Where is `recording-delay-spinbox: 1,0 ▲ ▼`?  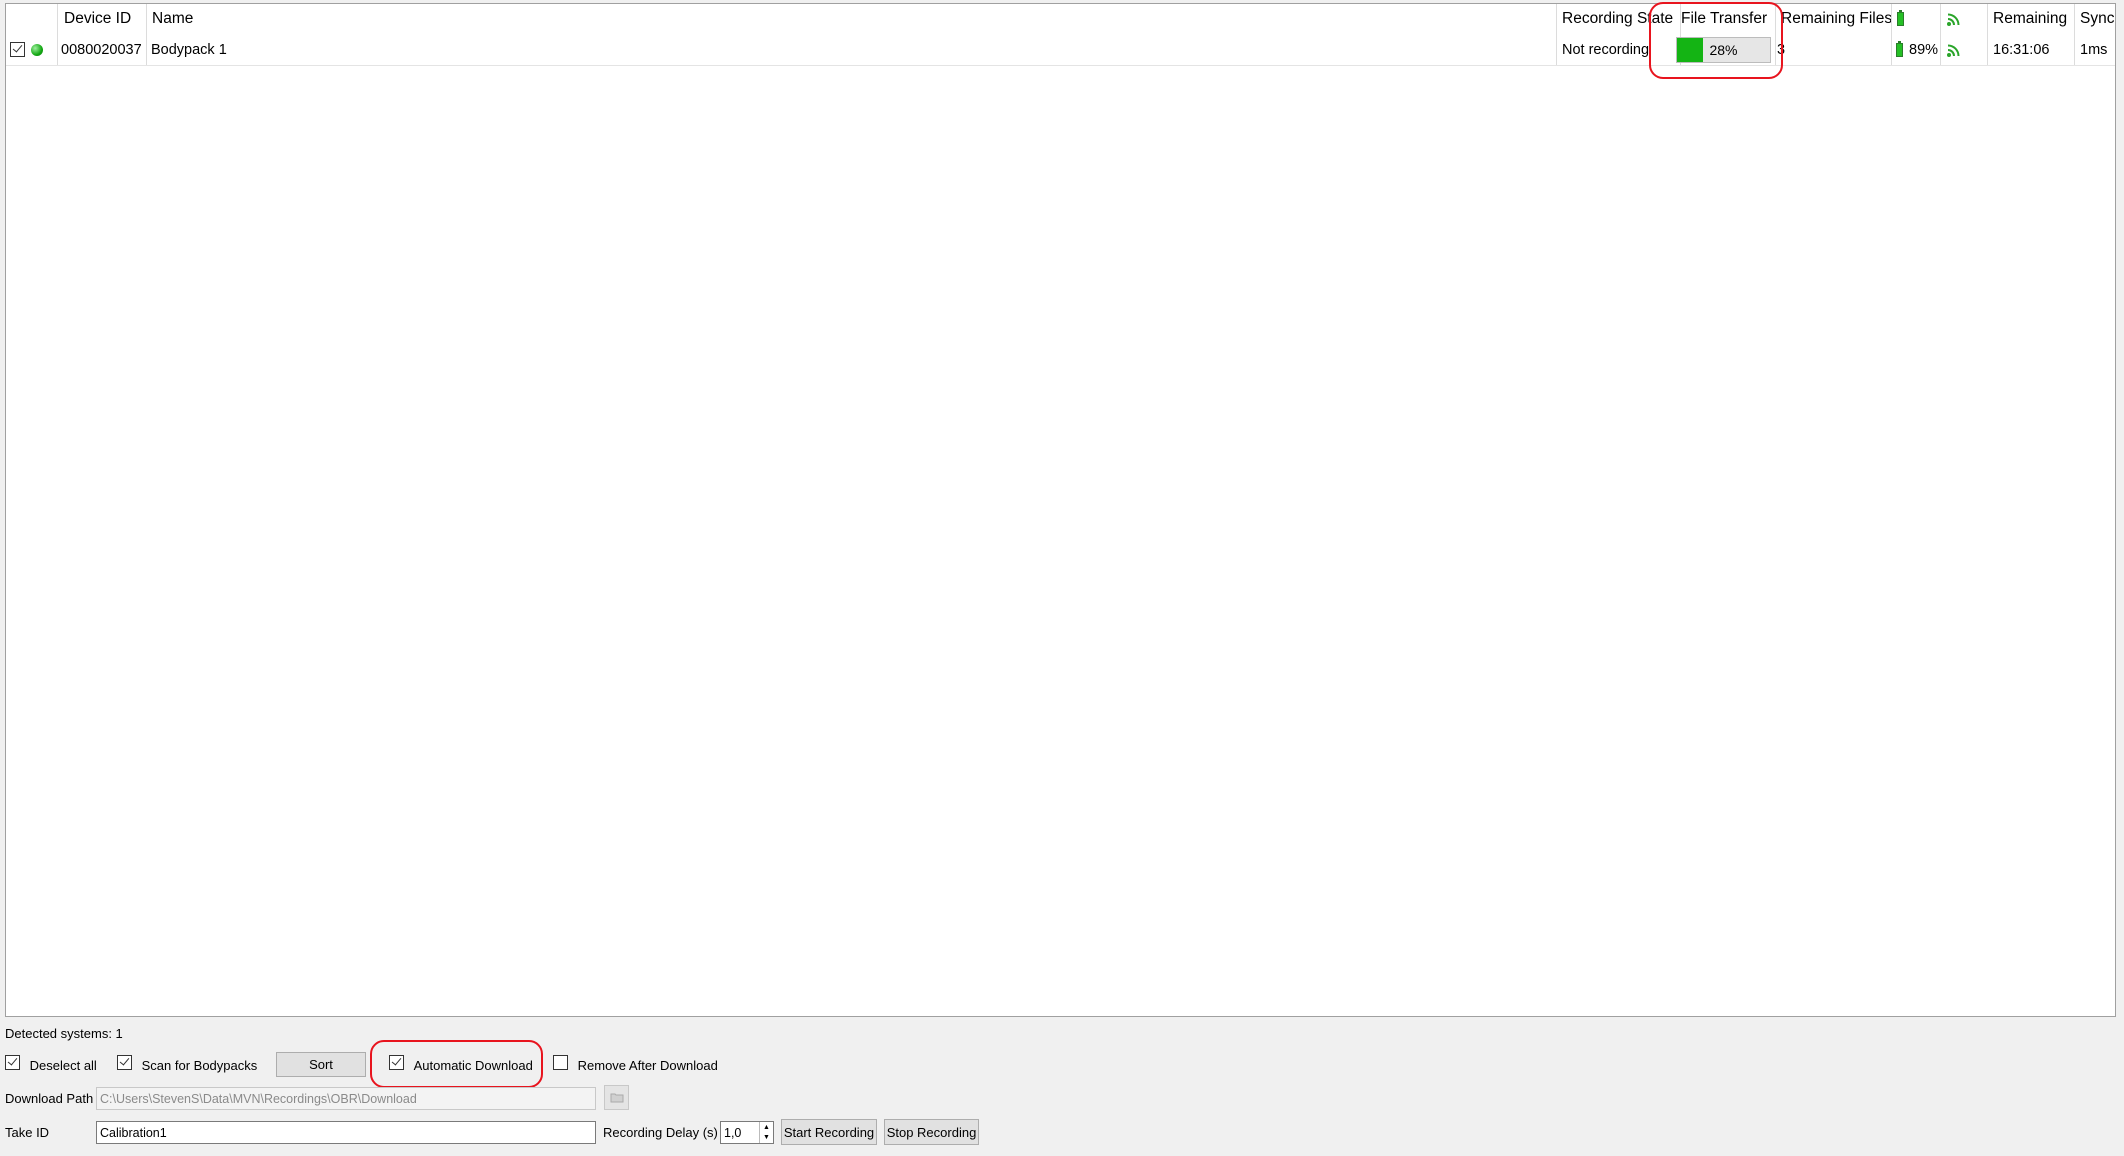
recording-delay-spinbox: 1,0 ▲ ▼ is located at coordinates (747, 1132).